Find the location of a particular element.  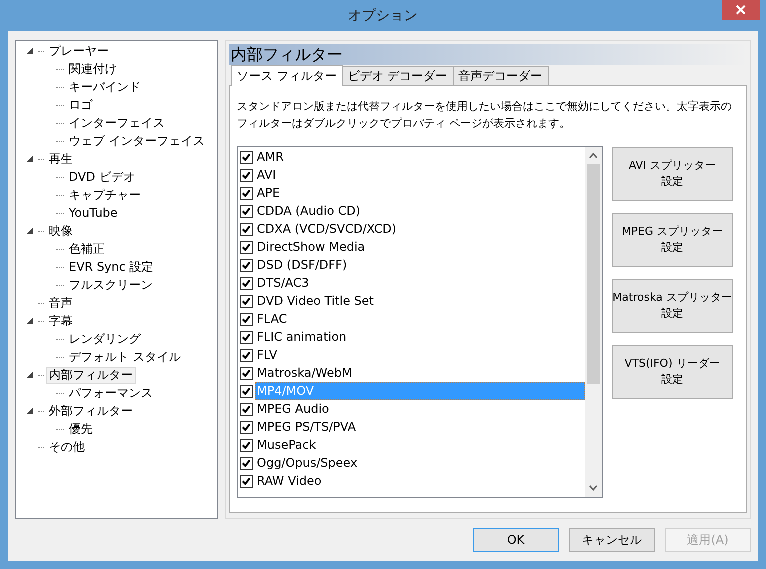

tree-item: フルスクリーン is located at coordinates (111, 285).